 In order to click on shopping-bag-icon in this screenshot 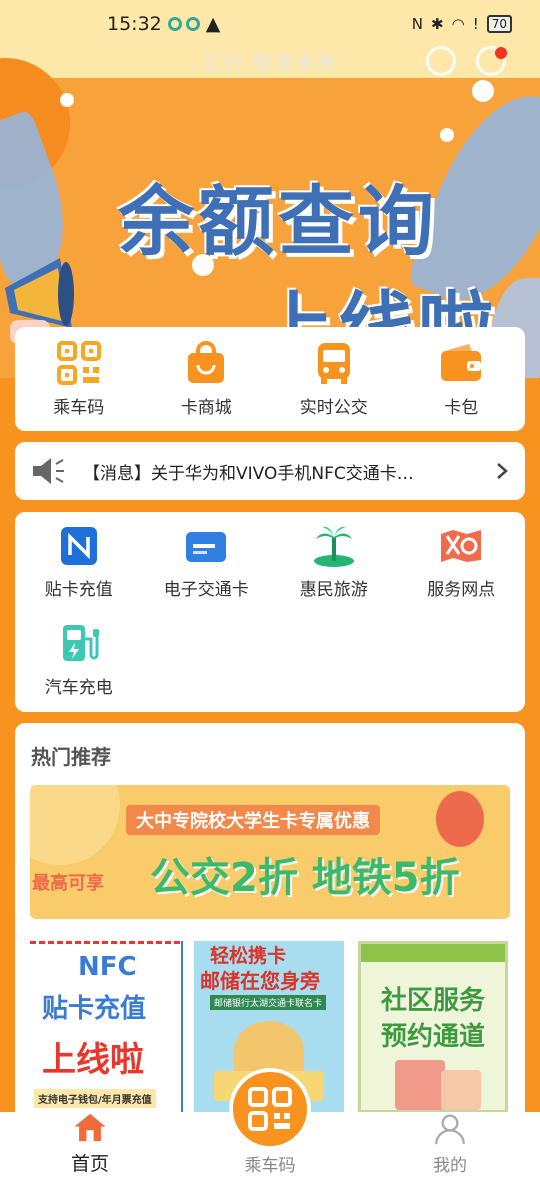, I will do `click(206, 362)`.